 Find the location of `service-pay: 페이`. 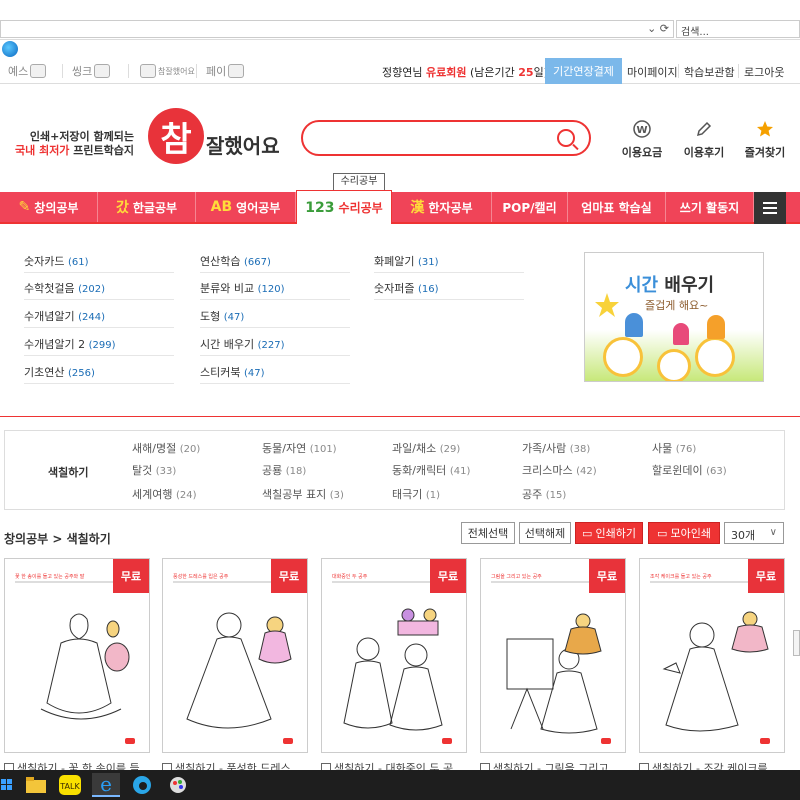

service-pay: 페이 is located at coordinates (225, 71).